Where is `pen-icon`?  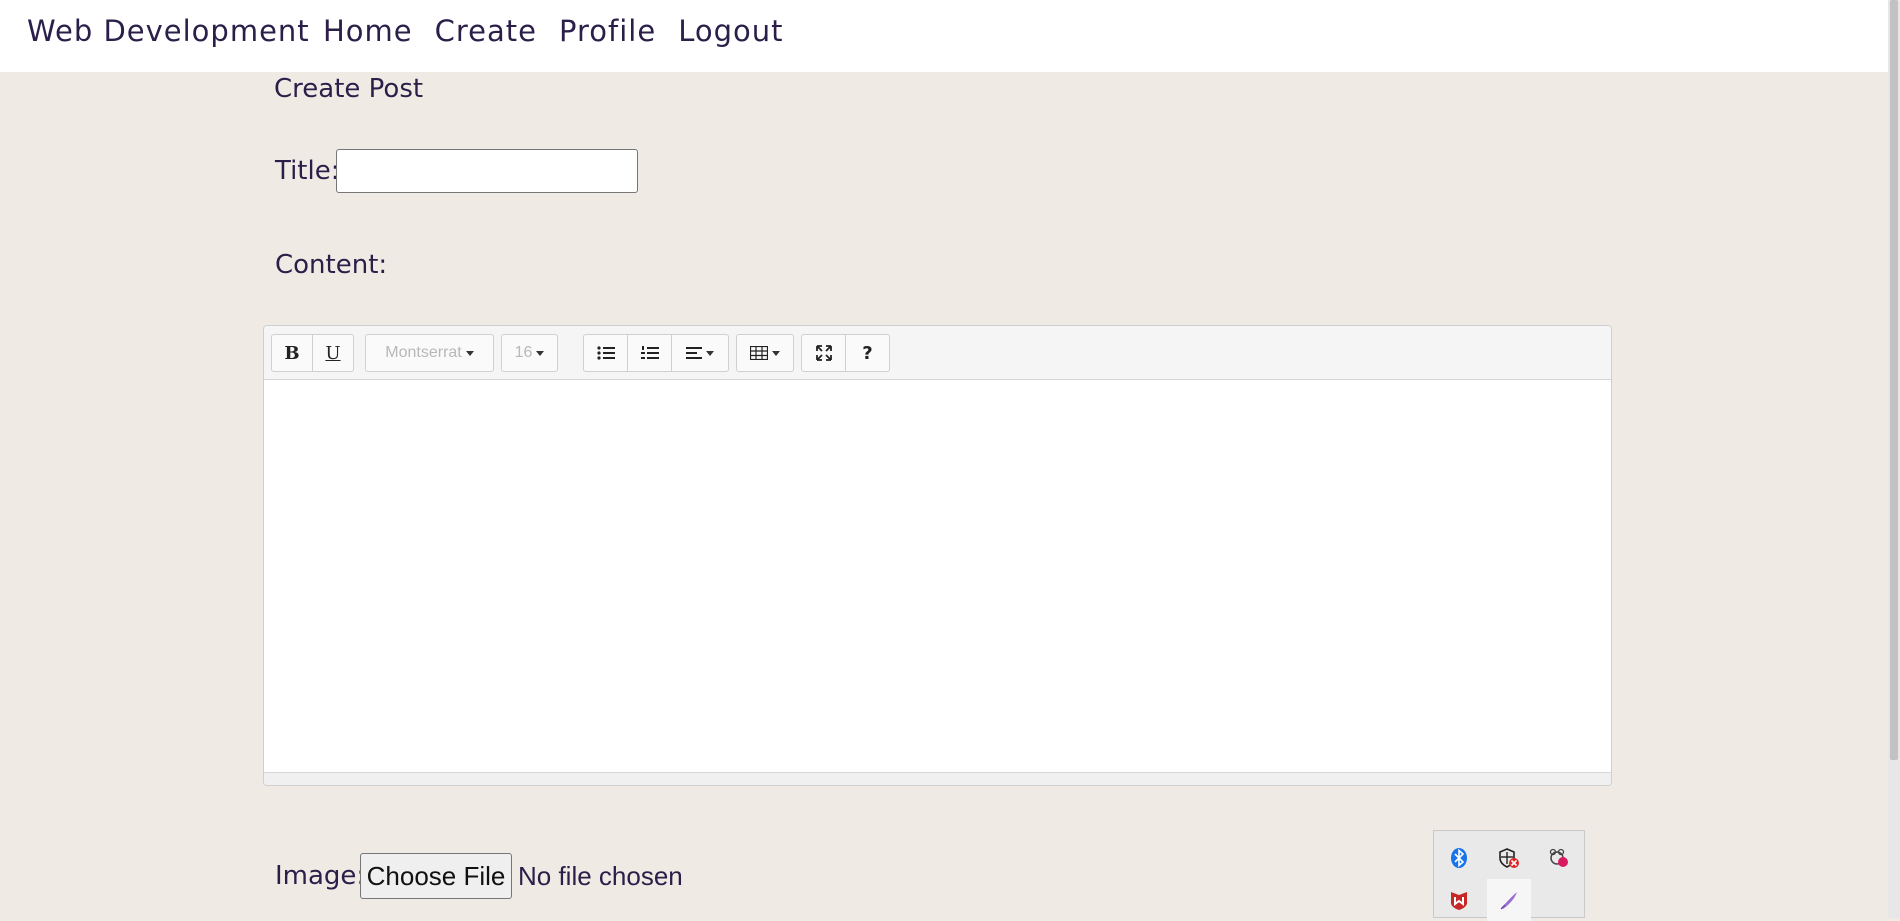 pen-icon is located at coordinates (1509, 900).